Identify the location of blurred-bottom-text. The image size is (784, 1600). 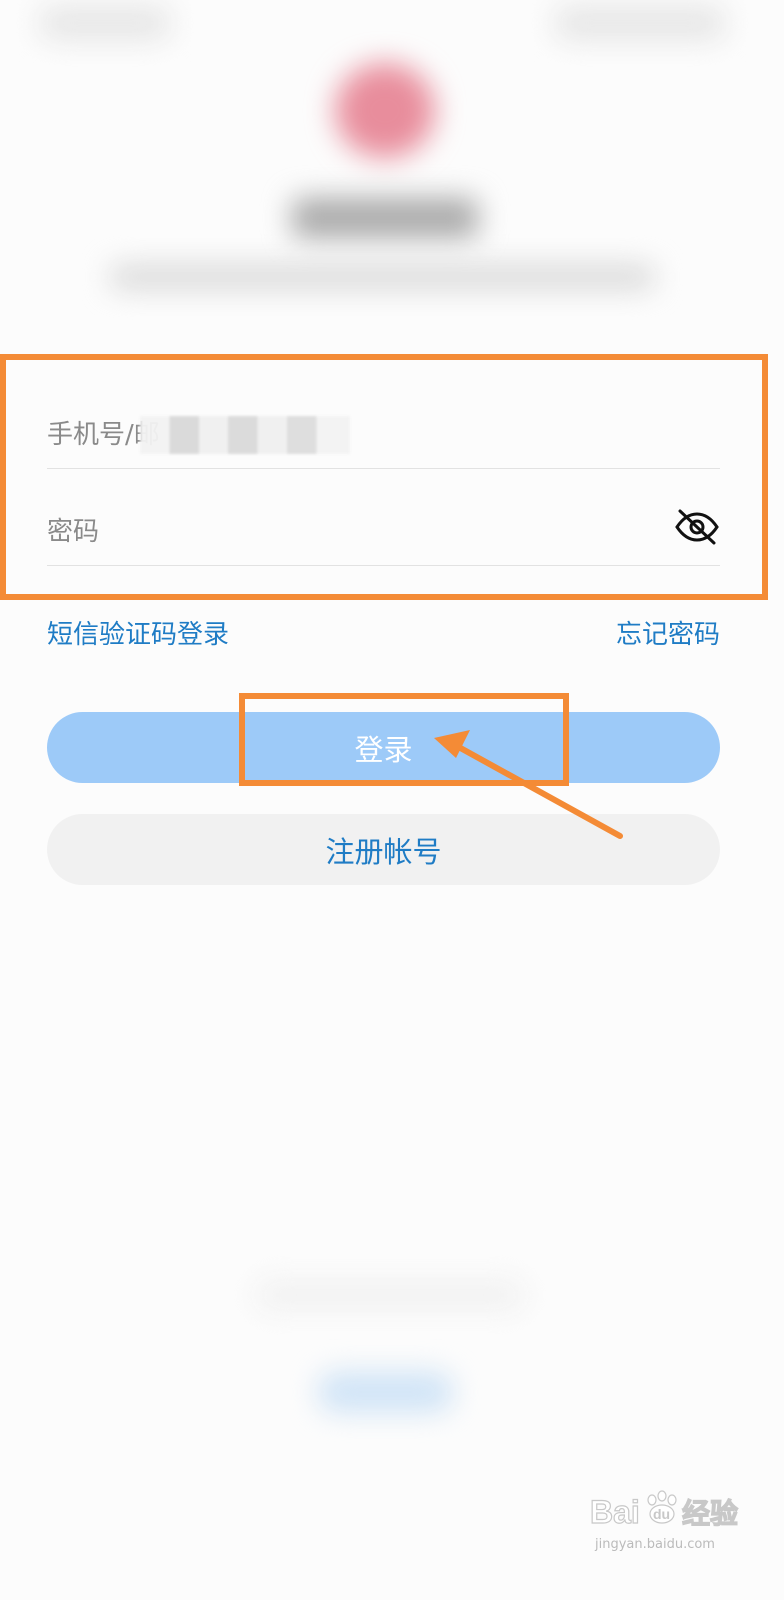
(390, 1295).